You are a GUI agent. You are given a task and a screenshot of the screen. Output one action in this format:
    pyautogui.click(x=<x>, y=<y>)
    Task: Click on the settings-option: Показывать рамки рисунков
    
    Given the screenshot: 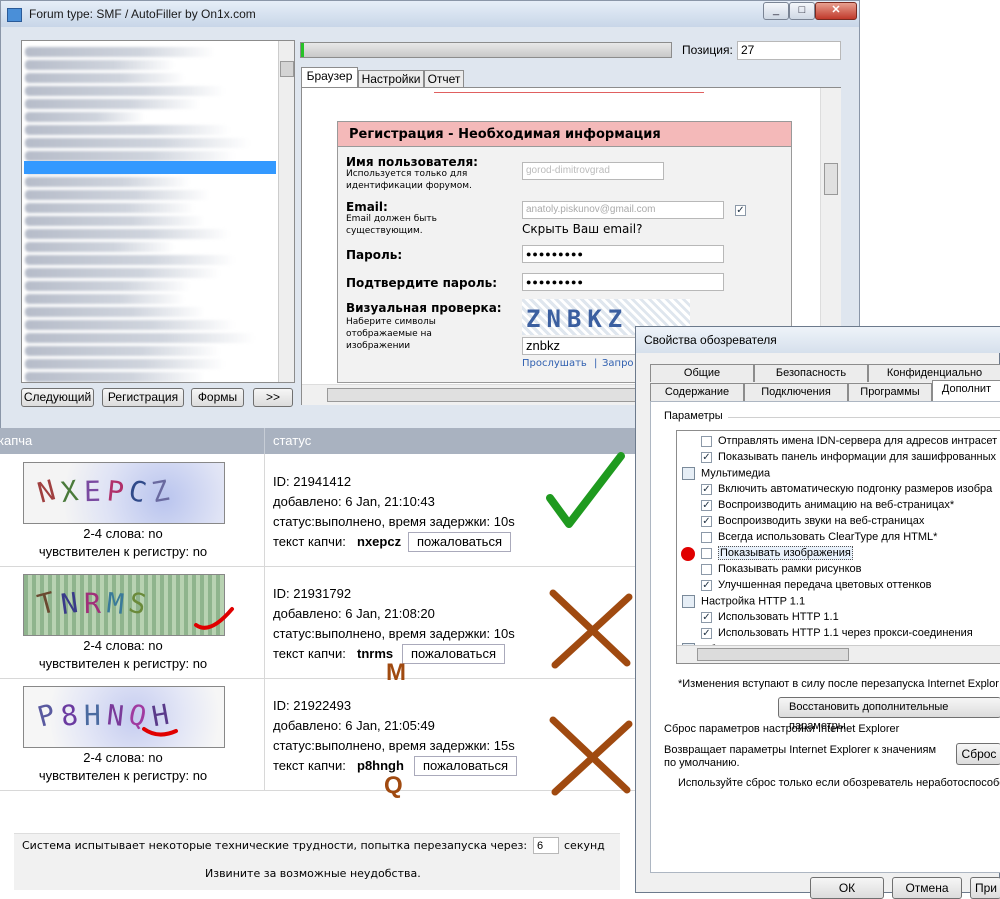 What is the action you would take?
    pyautogui.click(x=781, y=569)
    